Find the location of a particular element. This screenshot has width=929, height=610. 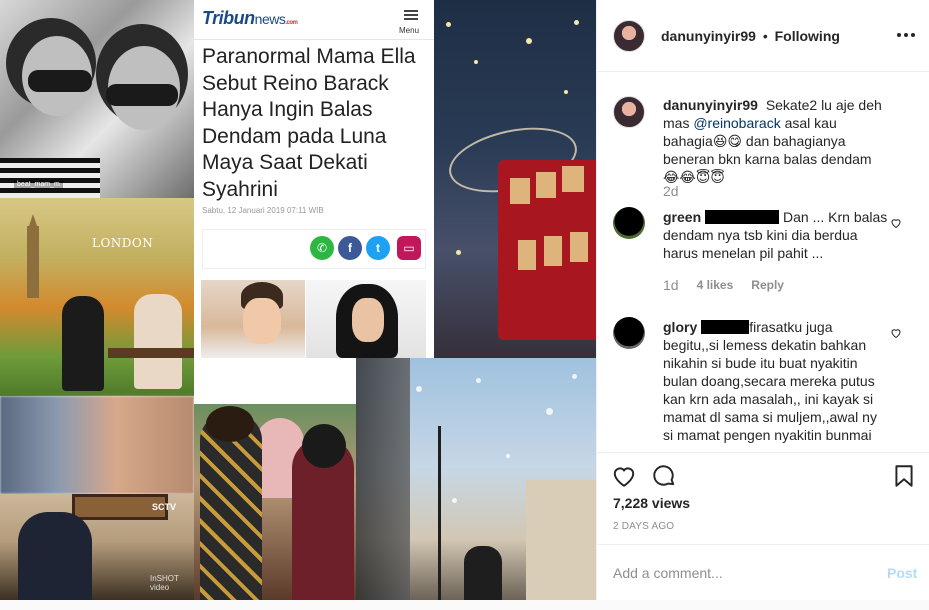

comment-share-icon: ▭ is located at coordinates (409, 248).